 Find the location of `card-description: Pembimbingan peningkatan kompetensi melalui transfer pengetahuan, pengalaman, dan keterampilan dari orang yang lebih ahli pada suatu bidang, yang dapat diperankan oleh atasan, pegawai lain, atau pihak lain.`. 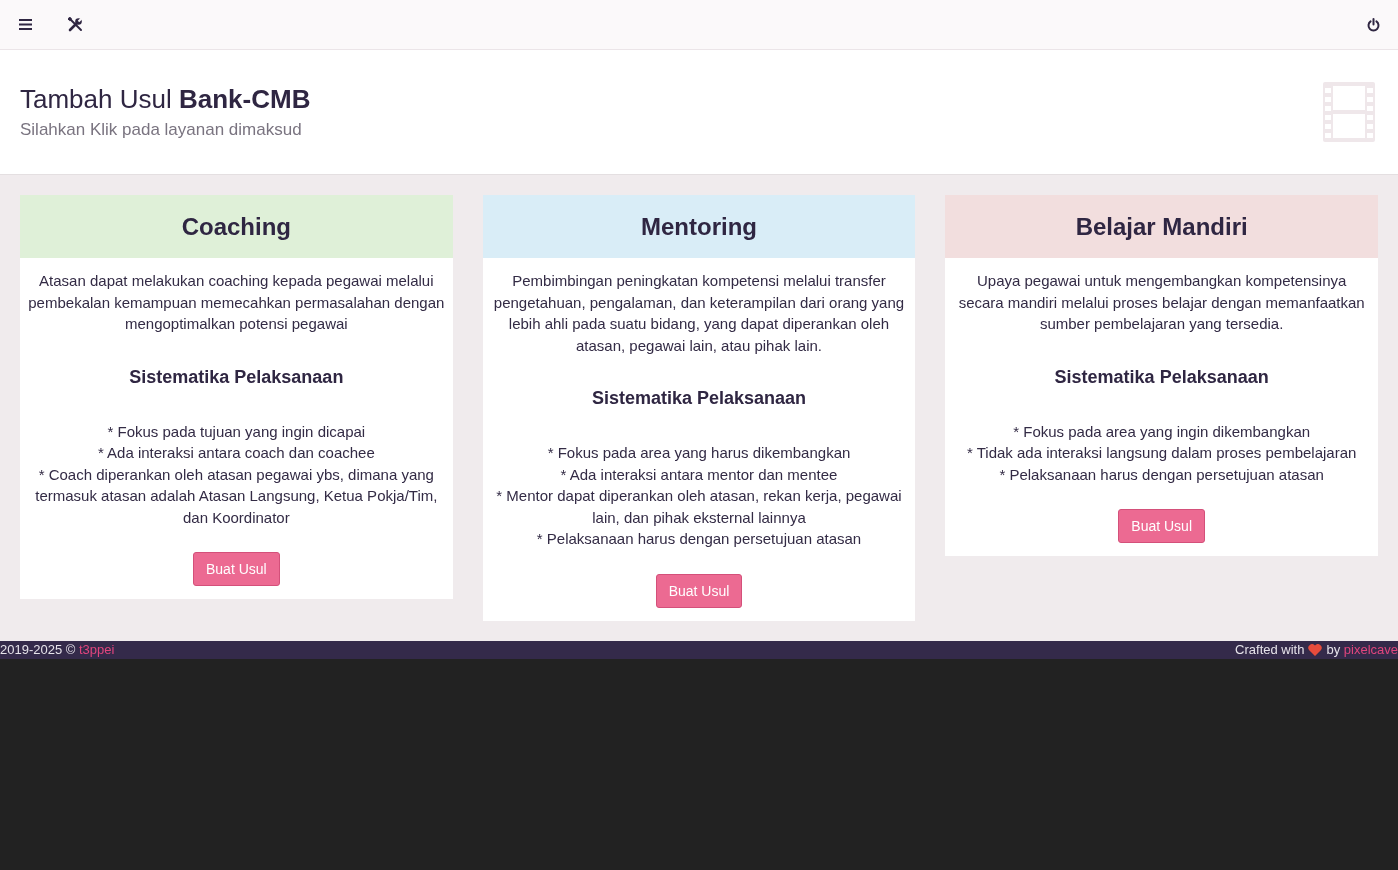

card-description: Pembimbingan peningkatan kompetensi melalui transfer pengetahuan, pengalaman, dan keterampilan dari orang yang lebih ahli pada suatu bidang, yang dapat diperankan oleh atasan, pegawai lain, atau pihak lain. is located at coordinates (699, 313).